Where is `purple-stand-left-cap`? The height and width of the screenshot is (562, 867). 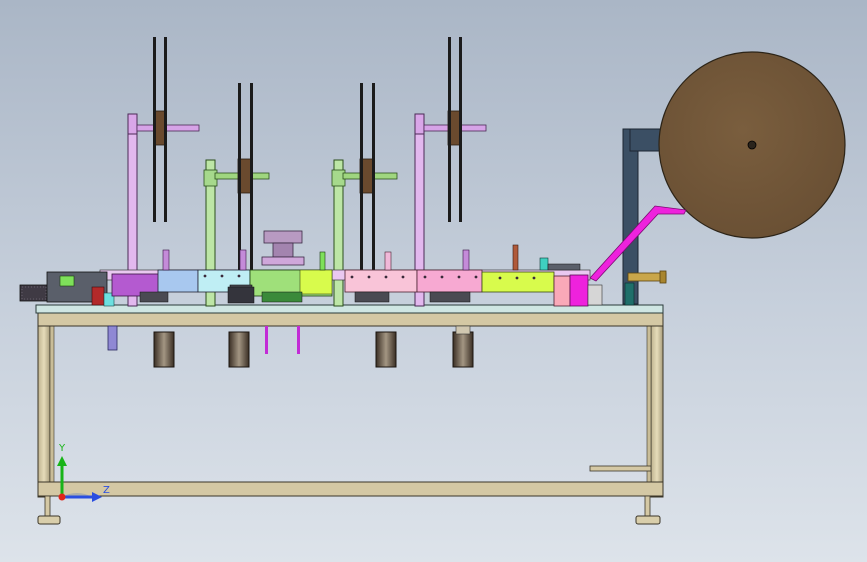
purple-stand-left-cap is located at coordinates (132, 124).